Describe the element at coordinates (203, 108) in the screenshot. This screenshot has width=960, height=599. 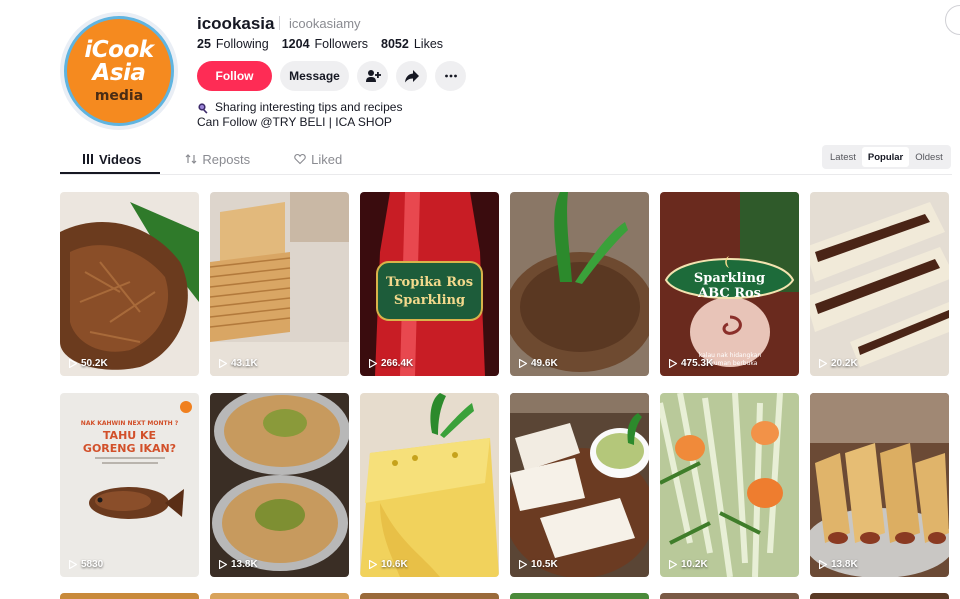
I see `magnifier-icon` at that location.